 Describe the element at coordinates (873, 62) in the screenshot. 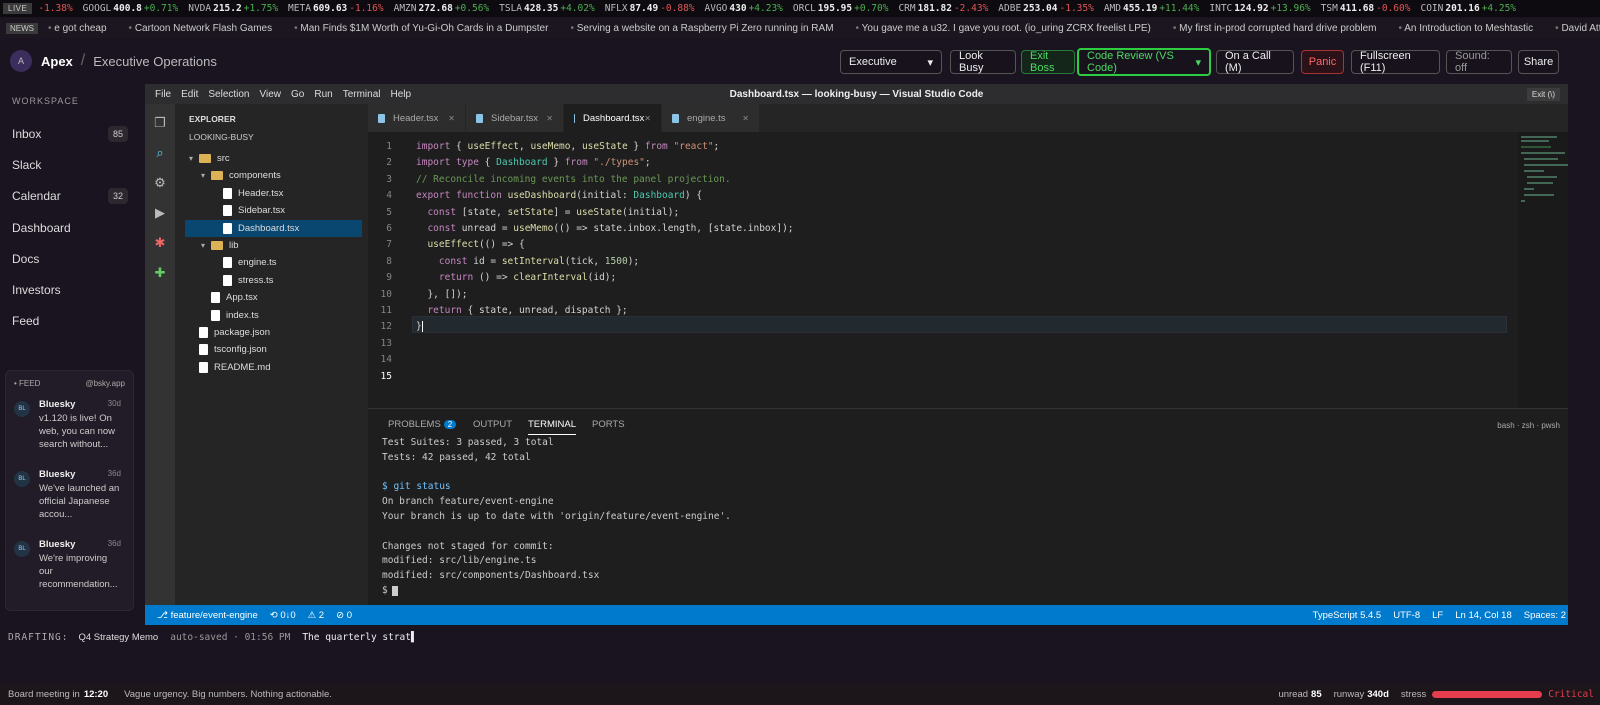

I see `mode-select-value: Executive` at that location.